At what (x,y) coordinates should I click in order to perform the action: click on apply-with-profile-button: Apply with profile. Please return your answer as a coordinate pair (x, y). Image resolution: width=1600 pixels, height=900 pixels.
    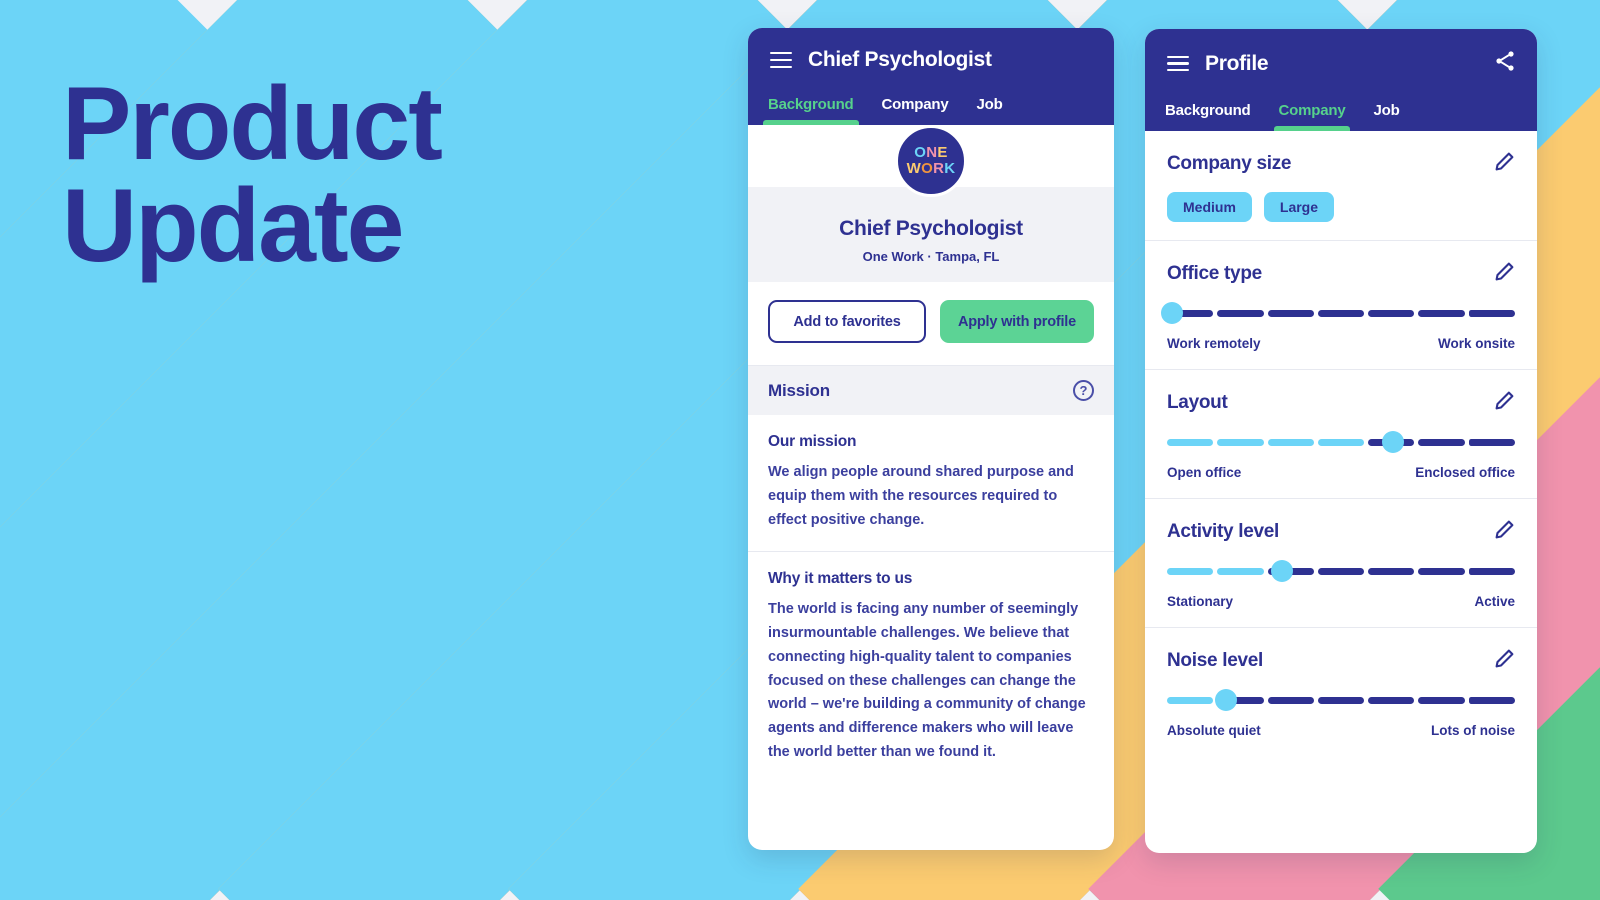
    Looking at the image, I should click on (1017, 321).